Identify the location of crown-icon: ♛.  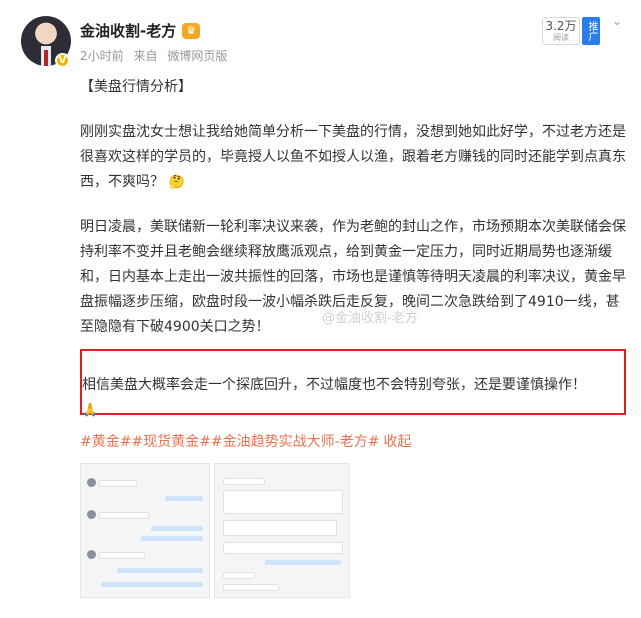
(191, 30).